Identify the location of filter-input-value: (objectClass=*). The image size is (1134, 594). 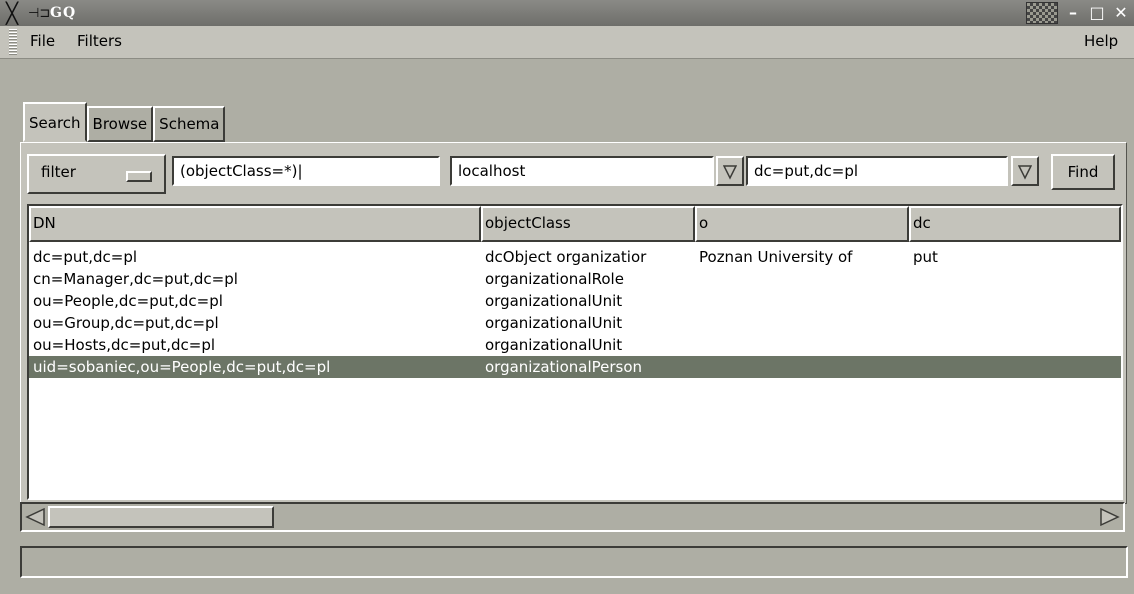
(239, 171).